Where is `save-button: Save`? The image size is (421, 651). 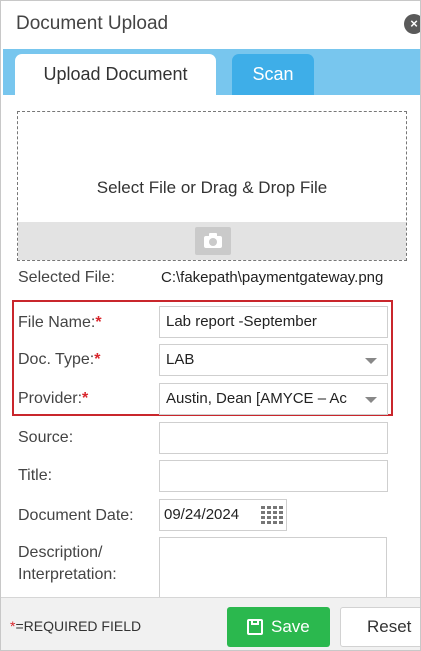 save-button: Save is located at coordinates (278, 627).